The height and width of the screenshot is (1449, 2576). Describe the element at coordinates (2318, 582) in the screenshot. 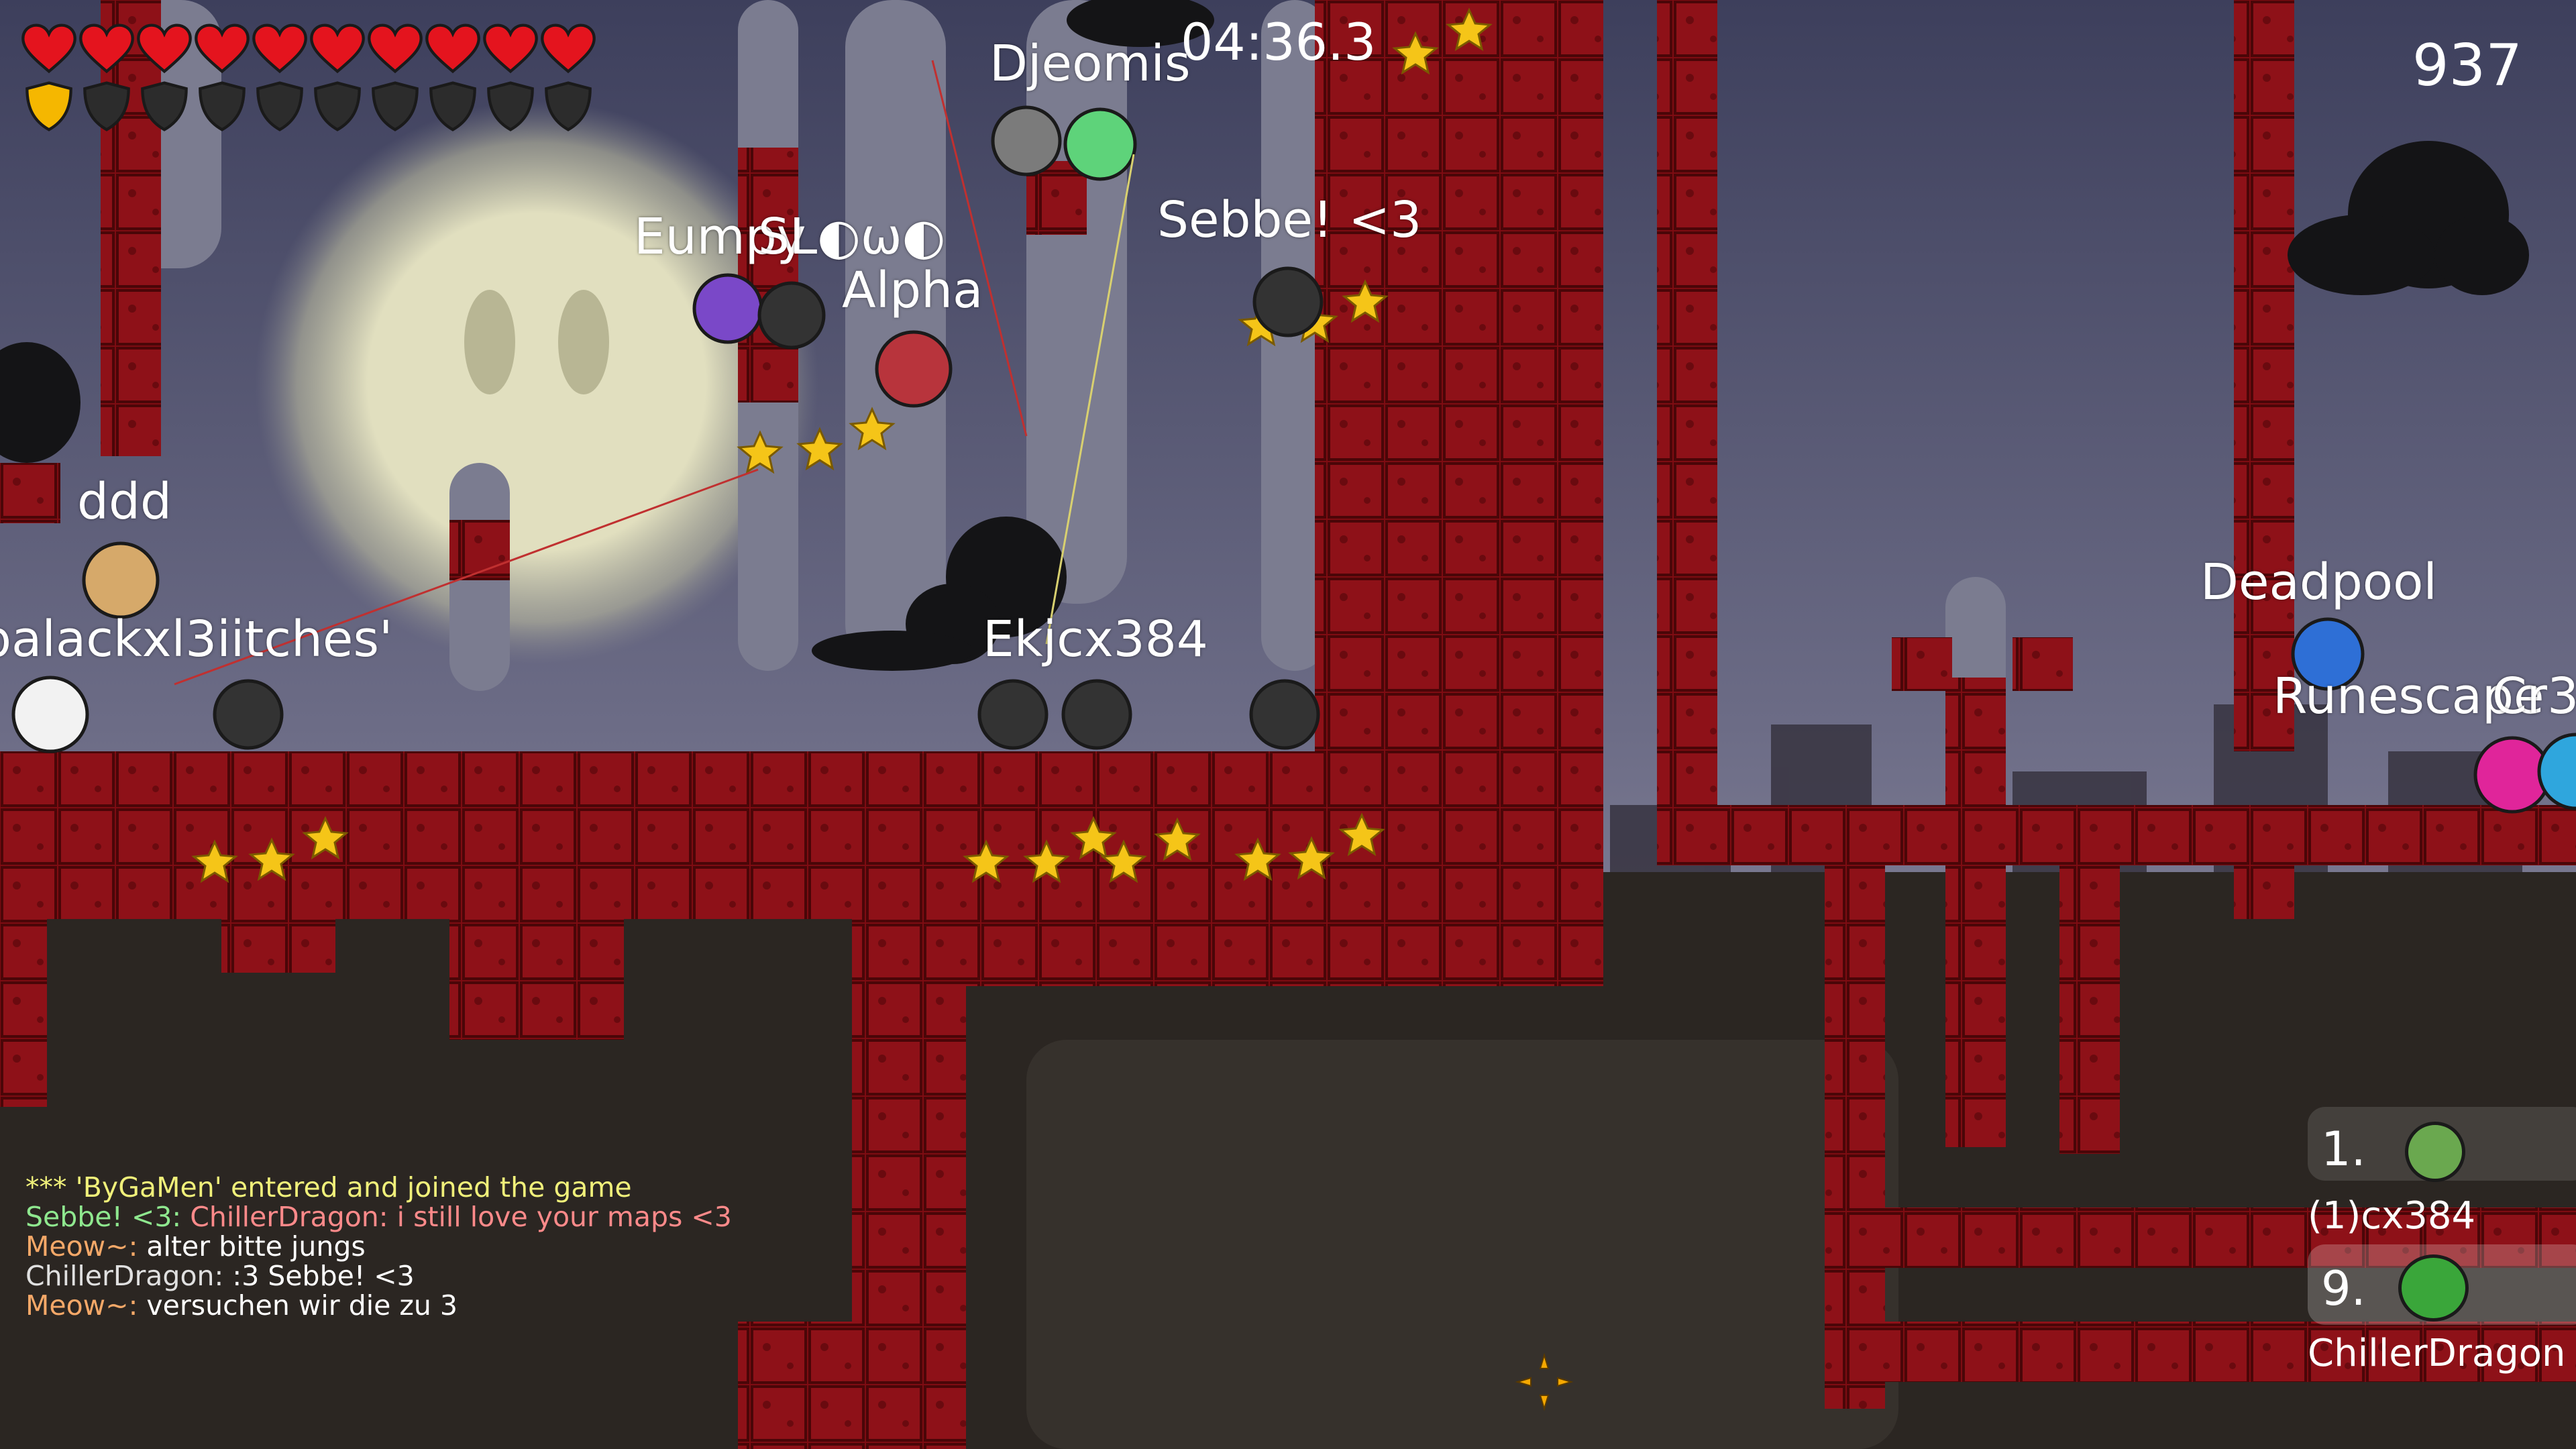

I see `player-name-deadpool: Deadpool` at that location.